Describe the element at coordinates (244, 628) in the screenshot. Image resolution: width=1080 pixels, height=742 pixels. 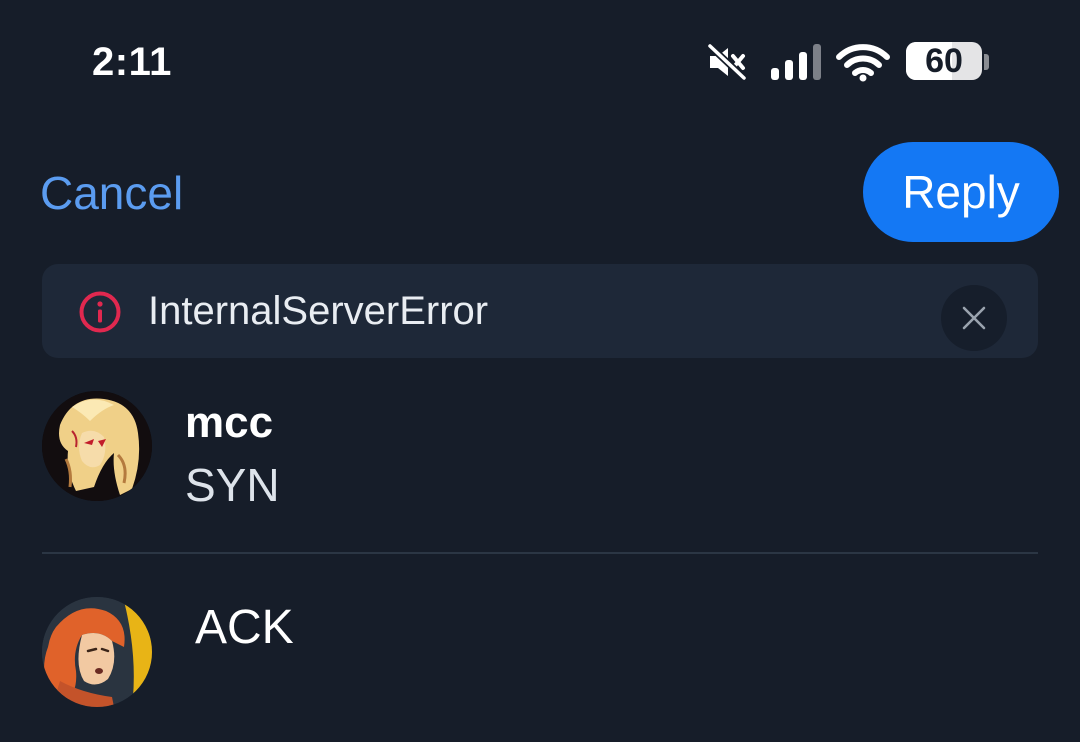
I see `reply-text-input: ACK` at that location.